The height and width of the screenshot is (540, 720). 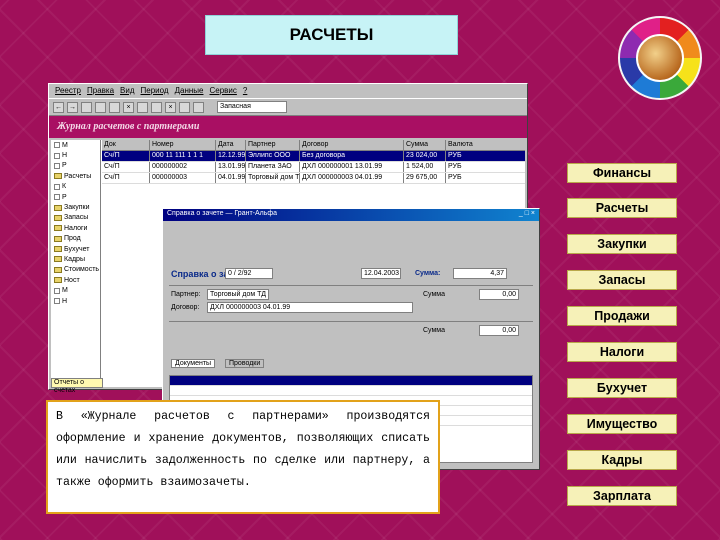 What do you see at coordinates (222, 213) in the screenshot?
I see `dialog-title: Справка о зачете — Грант-Альфа` at bounding box center [222, 213].